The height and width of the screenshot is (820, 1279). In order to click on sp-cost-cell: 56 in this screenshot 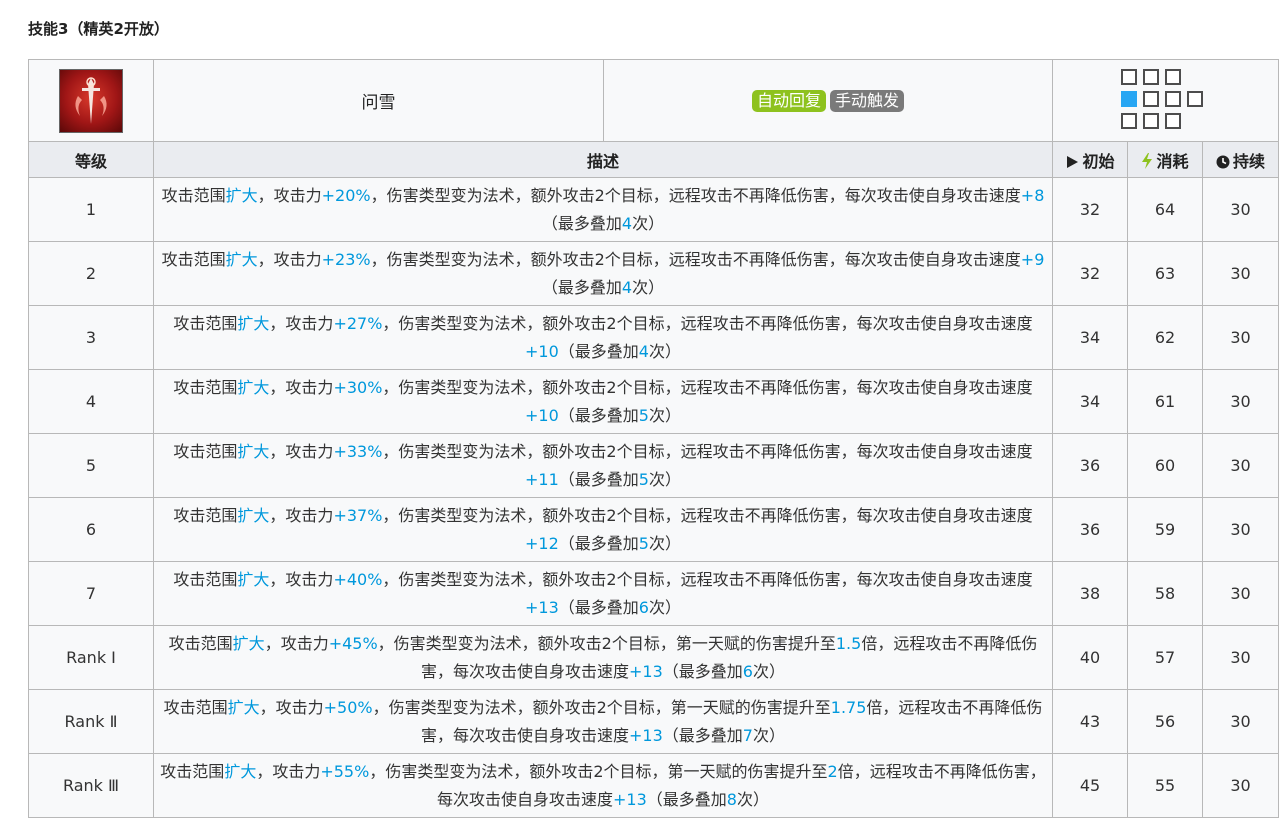, I will do `click(1165, 721)`.